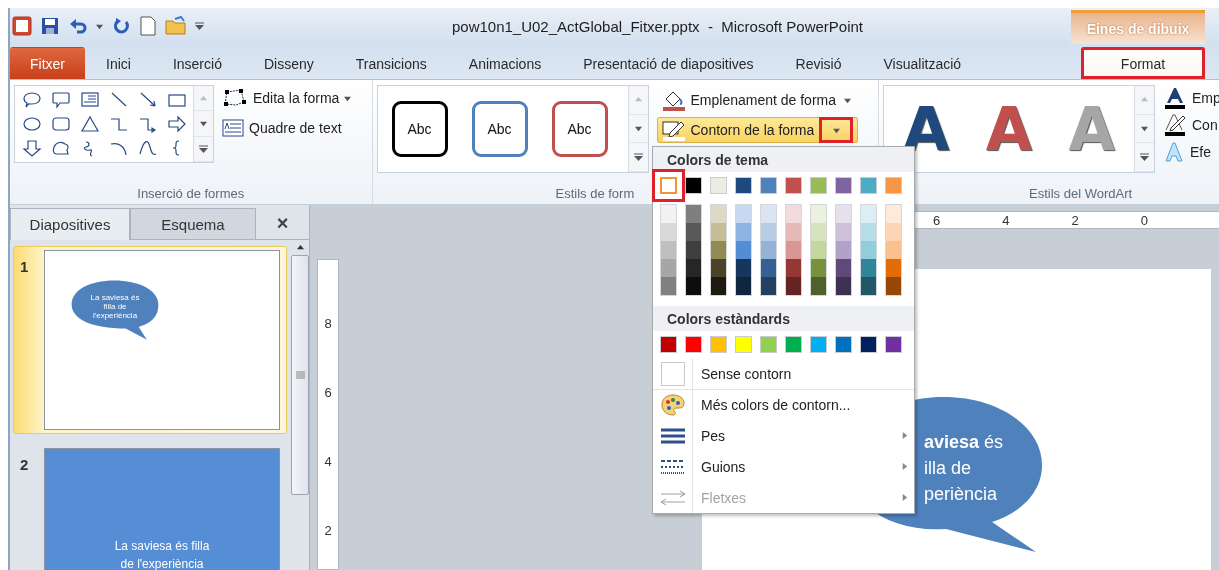 Image resolution: width=1219 pixels, height=570 pixels. I want to click on ribbon-command: Efe, so click(1191, 152).